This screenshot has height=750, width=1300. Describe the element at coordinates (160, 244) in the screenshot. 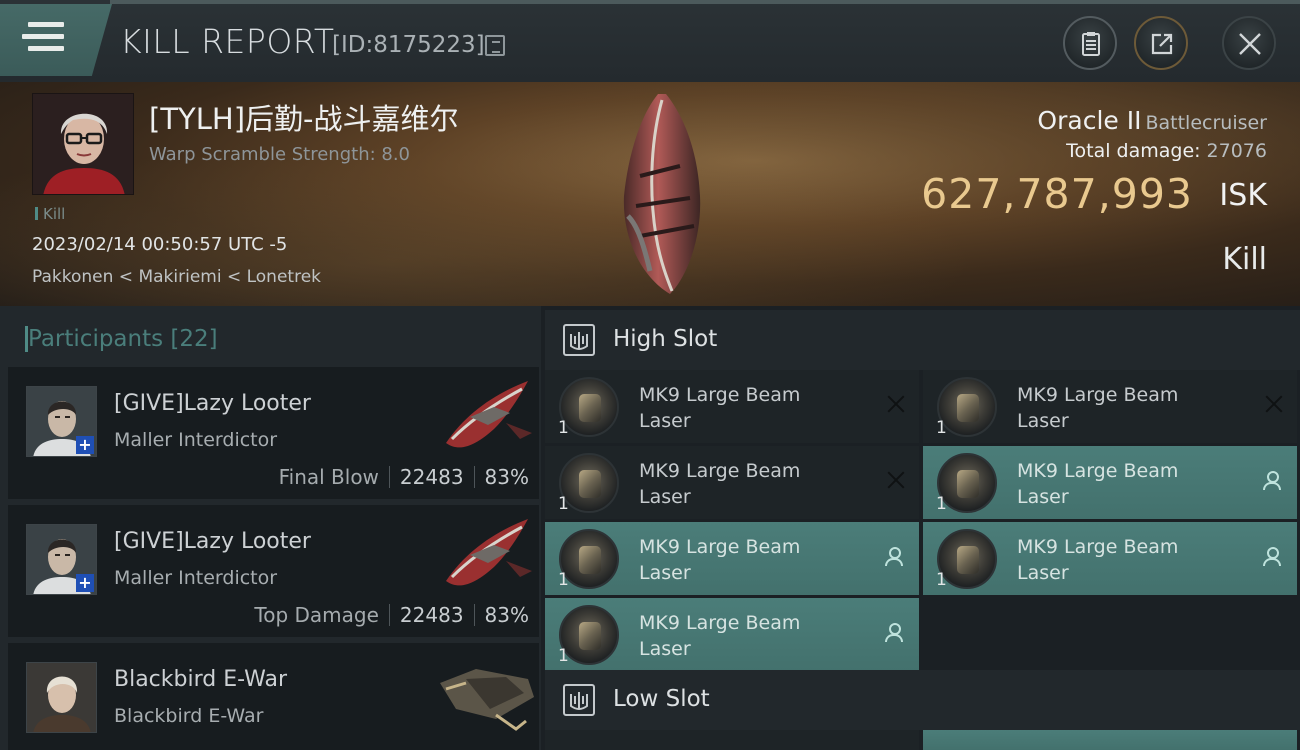

I see `kill-timestamp: 2023/02/14 00:50:57 UTC -5` at that location.